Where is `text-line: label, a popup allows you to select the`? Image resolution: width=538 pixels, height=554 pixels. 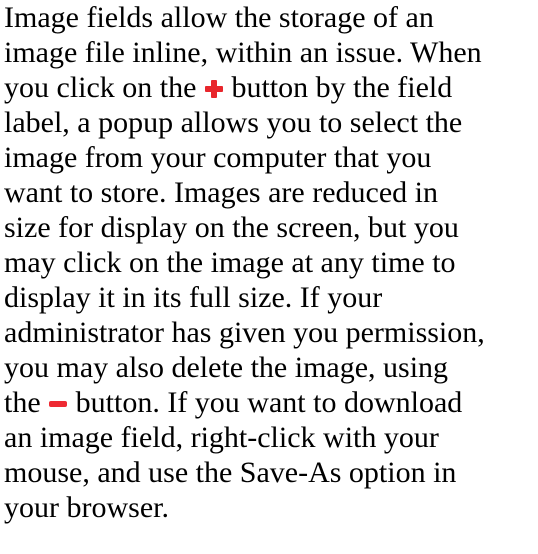
text-line: label, a popup allows you to select the is located at coordinates (233, 122).